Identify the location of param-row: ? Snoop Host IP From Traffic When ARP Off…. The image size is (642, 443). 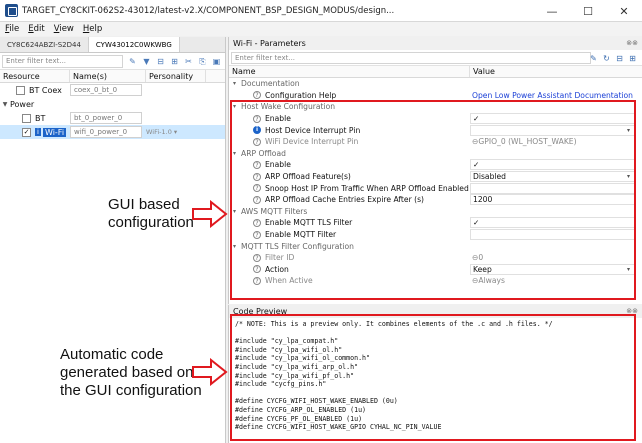
(435, 188).